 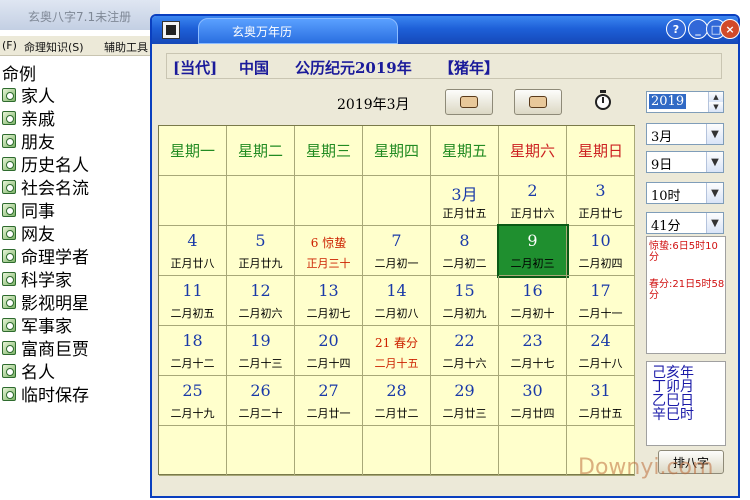 What do you see at coordinates (45, 302) in the screenshot?
I see `tree-item: 影视明星` at bounding box center [45, 302].